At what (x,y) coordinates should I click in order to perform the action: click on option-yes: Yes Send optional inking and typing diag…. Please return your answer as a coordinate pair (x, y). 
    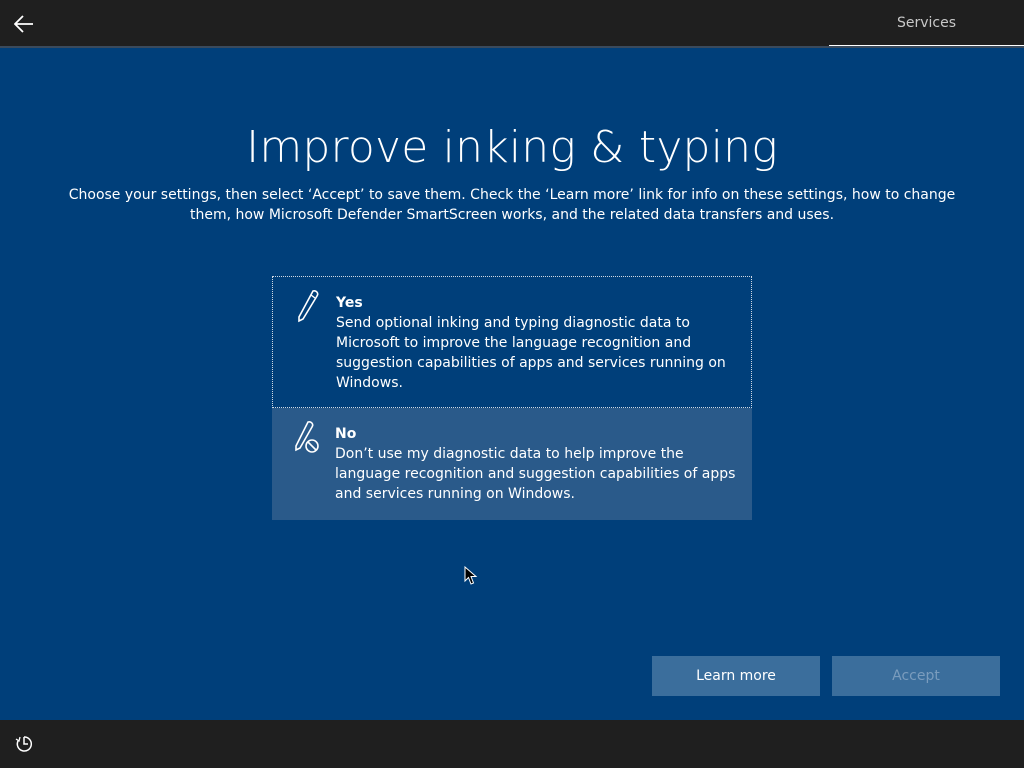
    Looking at the image, I should click on (512, 342).